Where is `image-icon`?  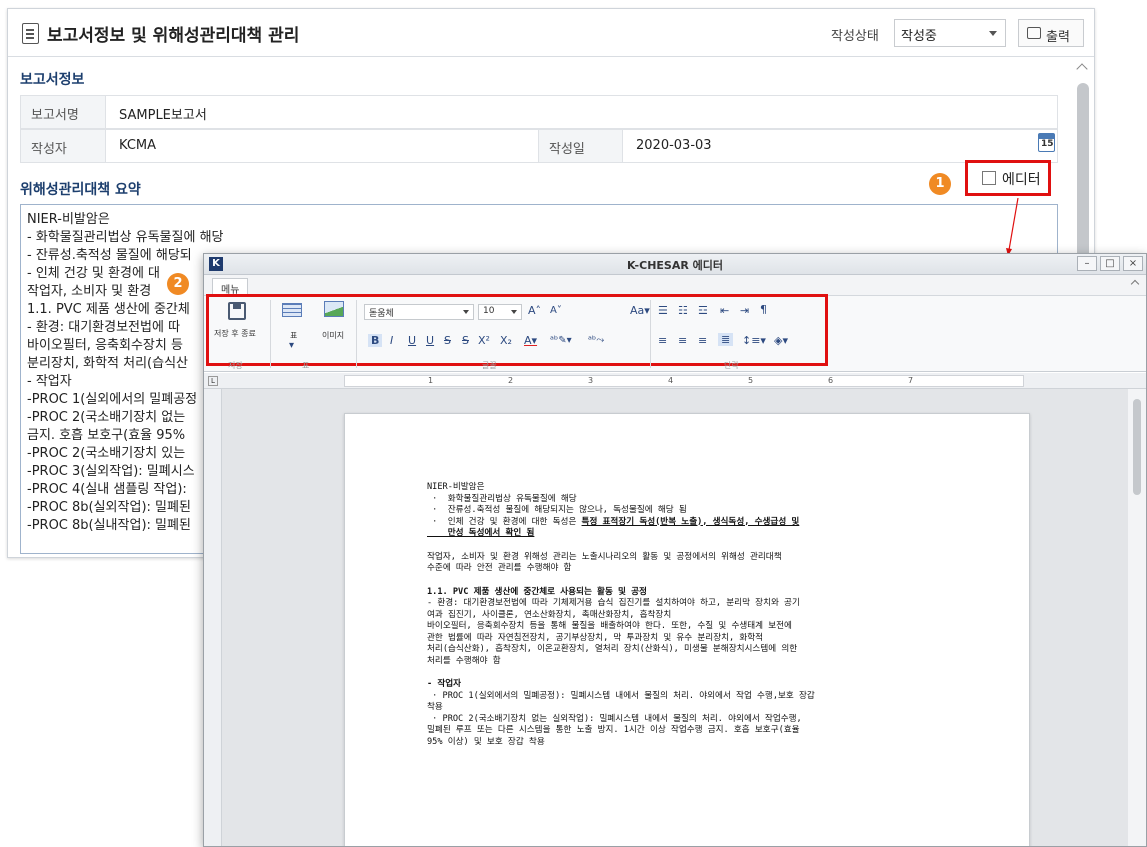 image-icon is located at coordinates (334, 309).